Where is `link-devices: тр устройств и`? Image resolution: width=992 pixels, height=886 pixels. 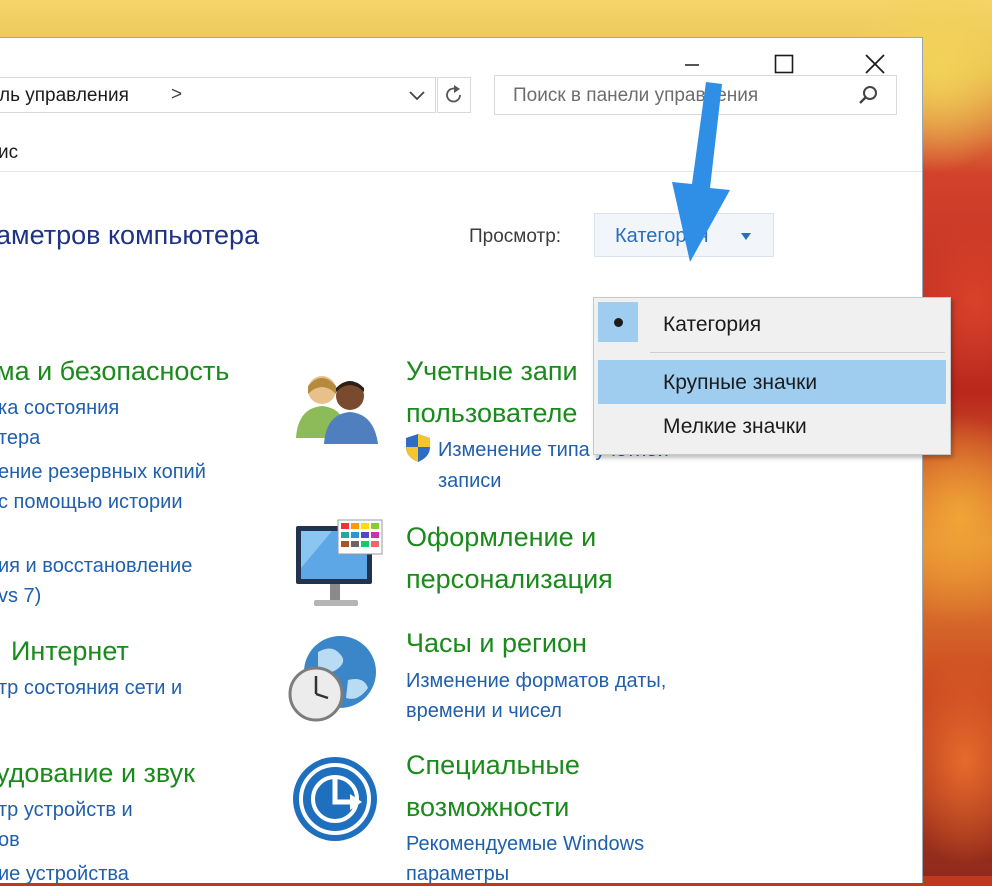
link-devices: тр устройств и is located at coordinates (66, 810).